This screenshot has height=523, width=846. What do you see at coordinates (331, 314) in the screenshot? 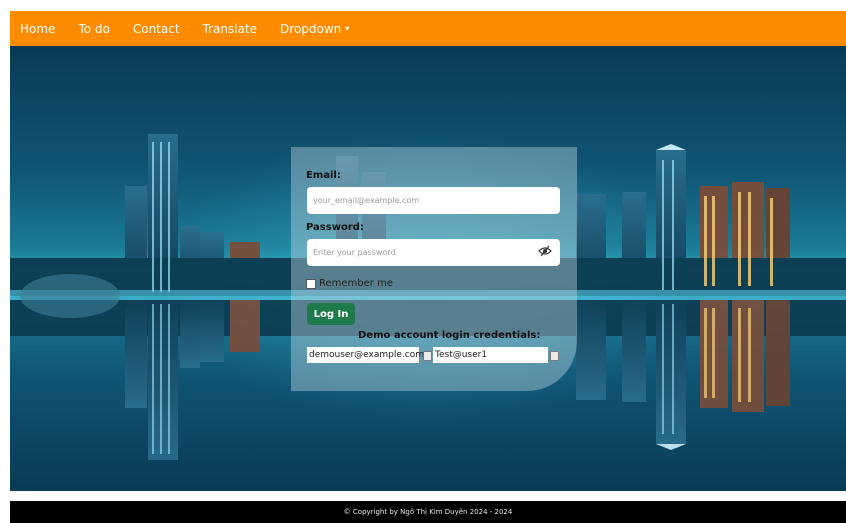
I see `login-button: Log In` at bounding box center [331, 314].